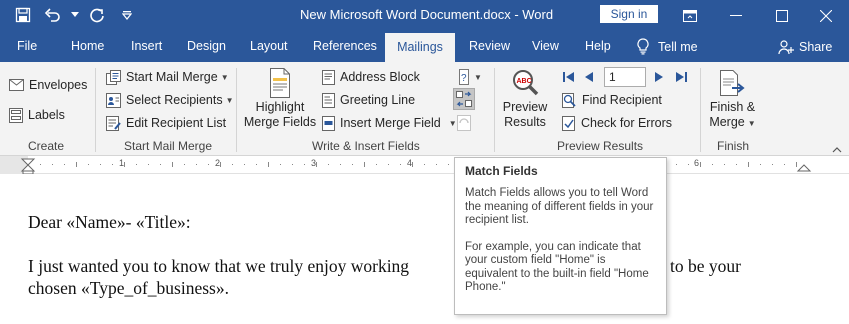 The width and height of the screenshot is (849, 324). Describe the element at coordinates (314, 163) in the screenshot. I see `ruler-number: 3` at that location.